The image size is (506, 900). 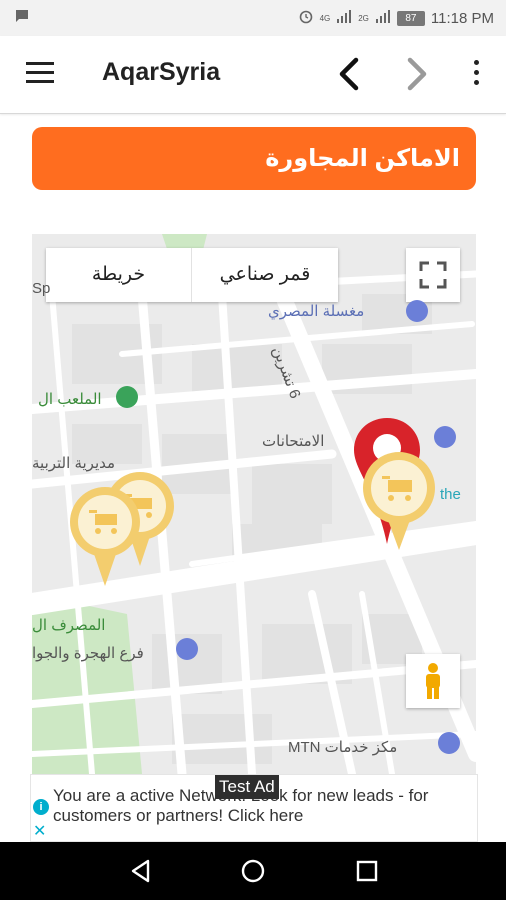 What do you see at coordinates (119, 275) in the screenshot?
I see `map-type-map: خريطة` at bounding box center [119, 275].